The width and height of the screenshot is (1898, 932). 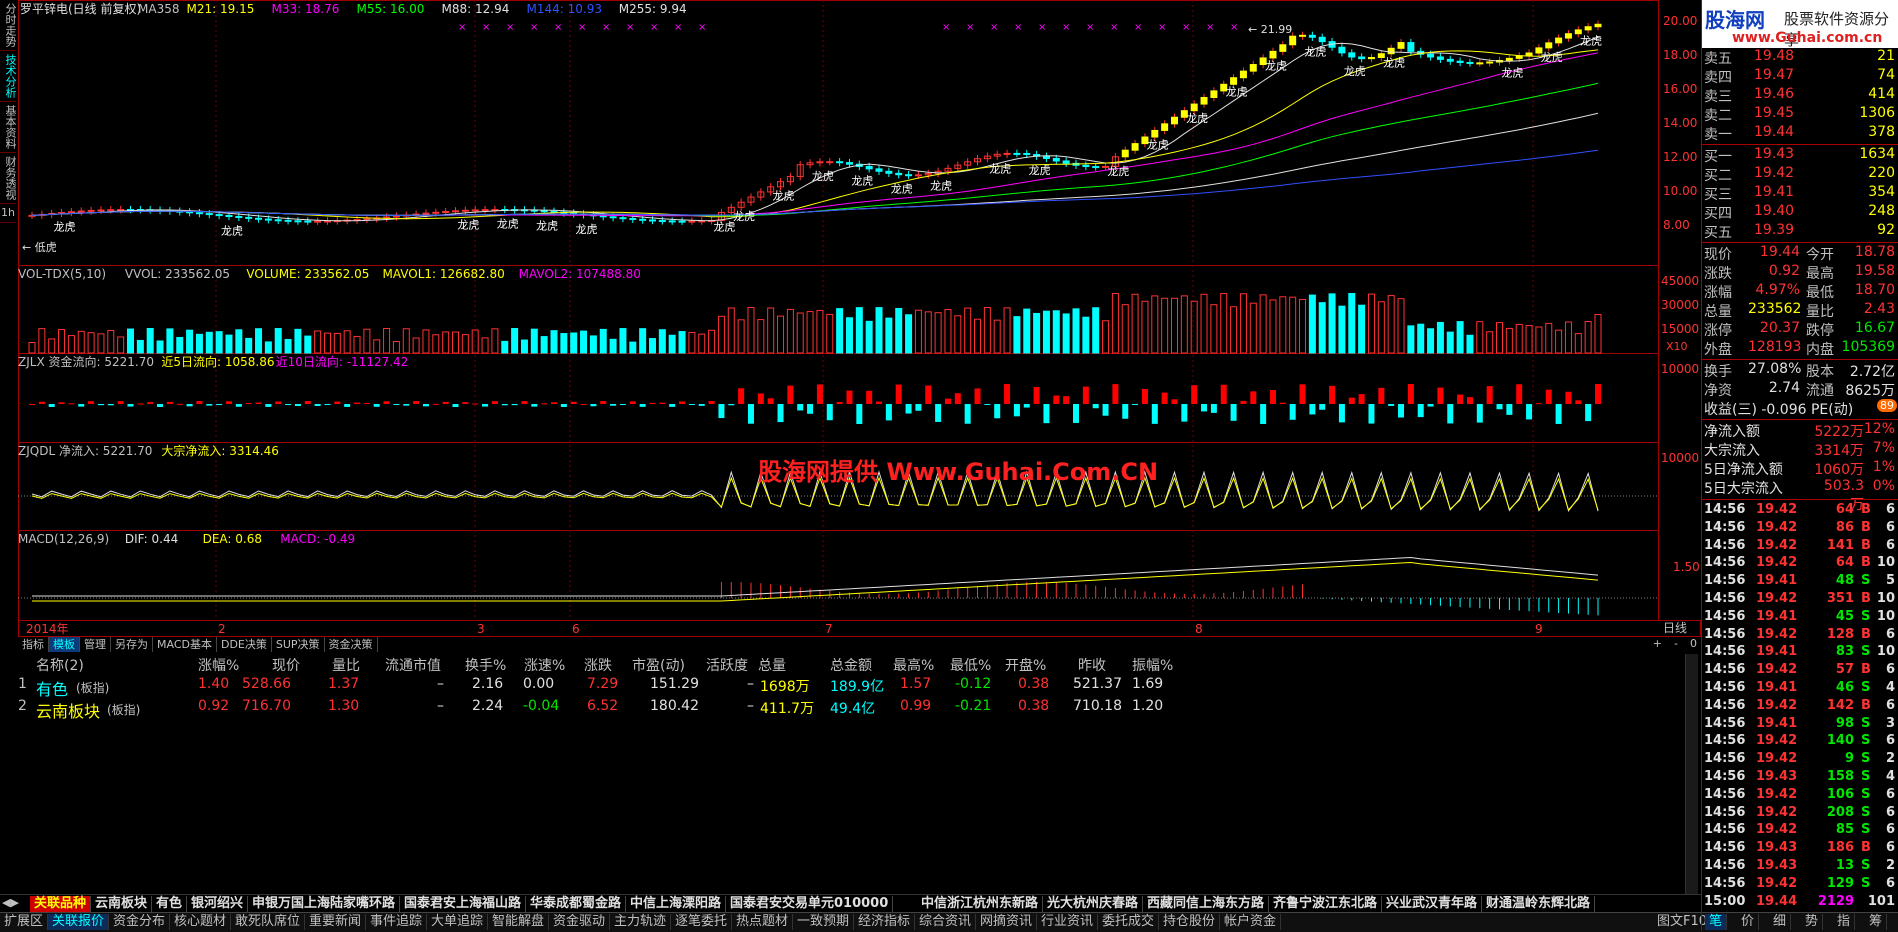 What do you see at coordinates (218, 904) in the screenshot?
I see `block-tab: 银河绍兴` at bounding box center [218, 904].